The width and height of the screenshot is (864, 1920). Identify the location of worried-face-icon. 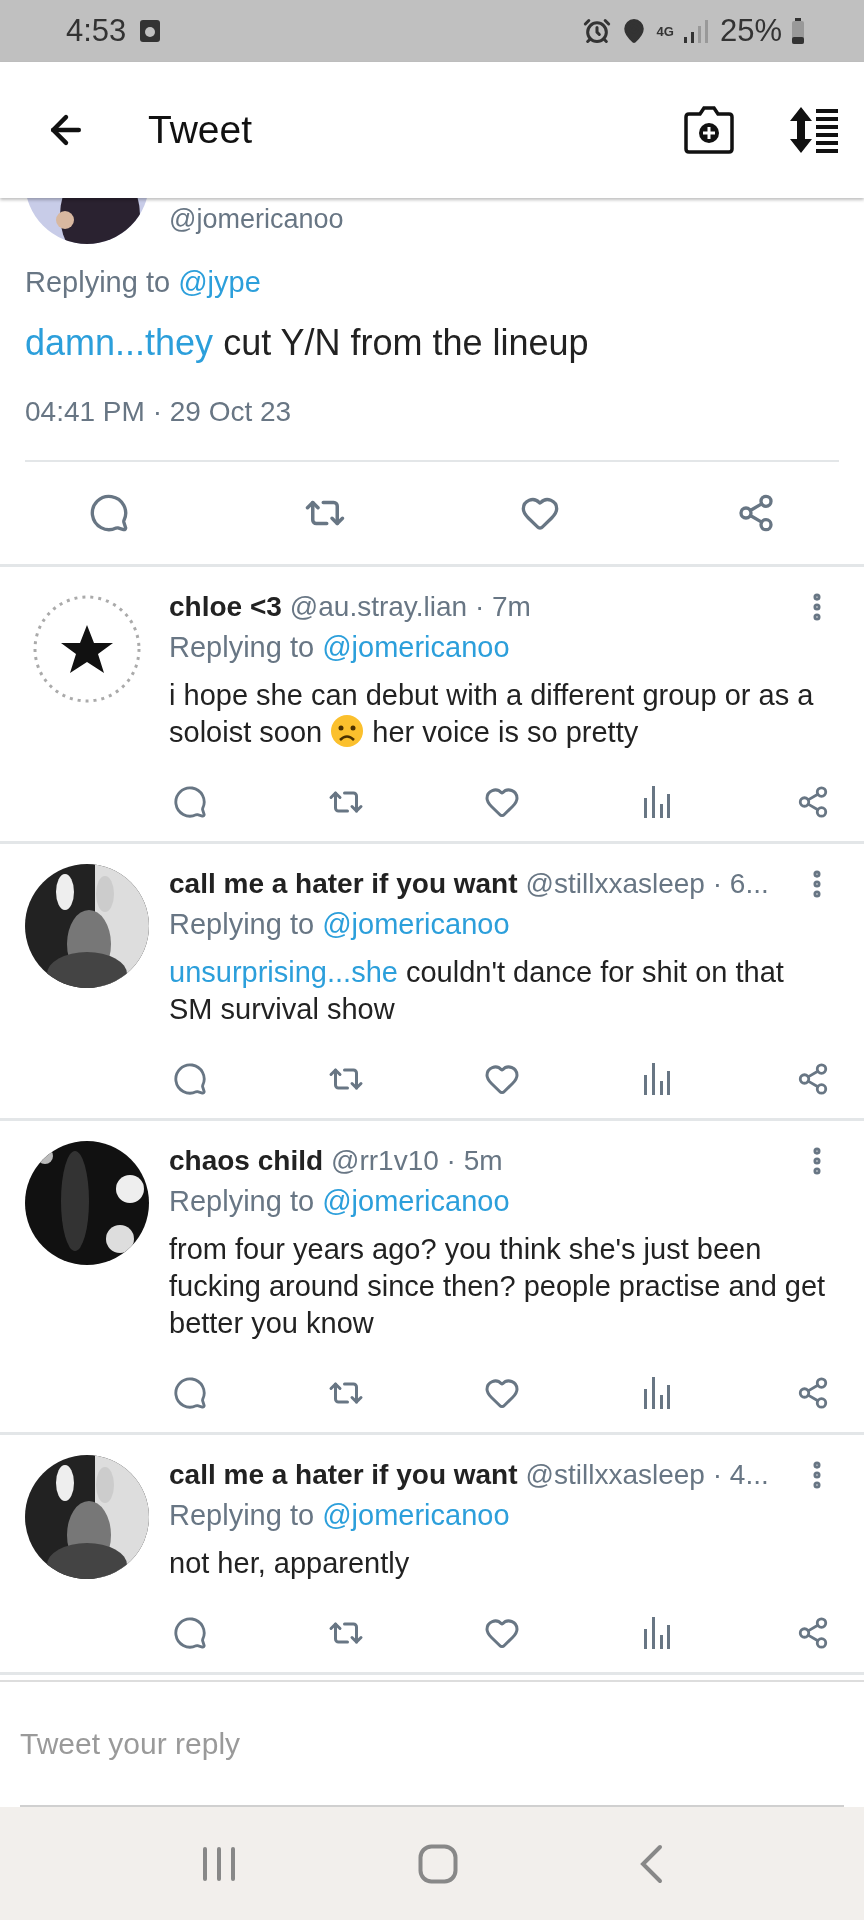
(347, 731).